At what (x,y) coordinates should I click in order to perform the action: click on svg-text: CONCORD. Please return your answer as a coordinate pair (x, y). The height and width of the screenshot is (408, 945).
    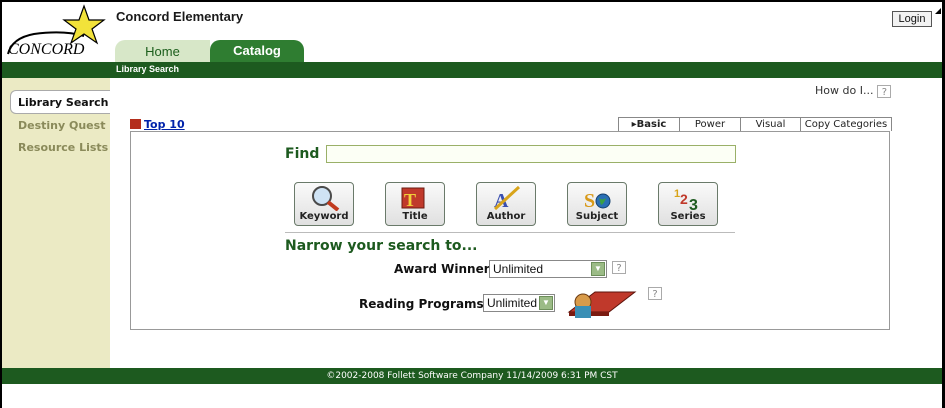
    Looking at the image, I should click on (46, 49).